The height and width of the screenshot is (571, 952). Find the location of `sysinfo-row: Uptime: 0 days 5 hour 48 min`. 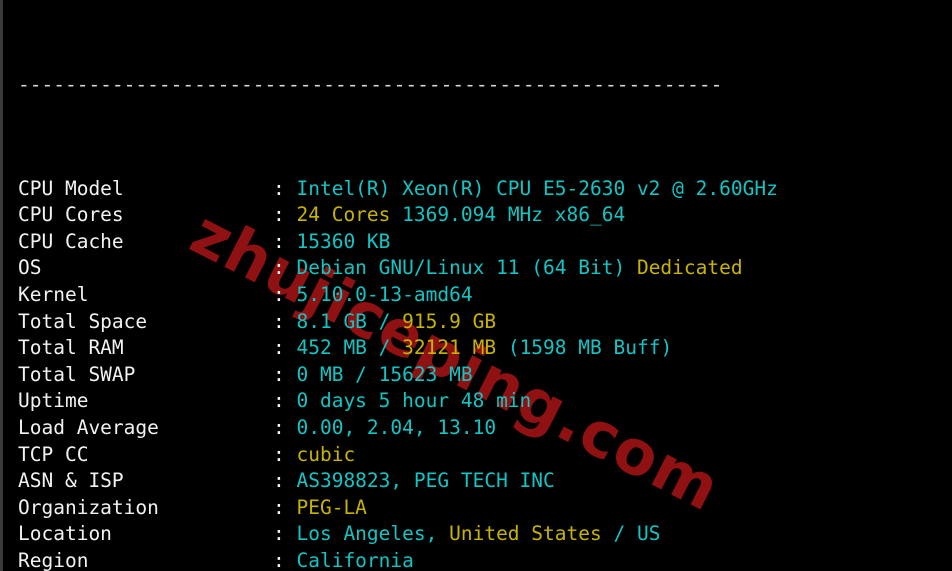

sysinfo-row: Uptime: 0 days 5 hour 48 min is located at coordinates (485, 401).